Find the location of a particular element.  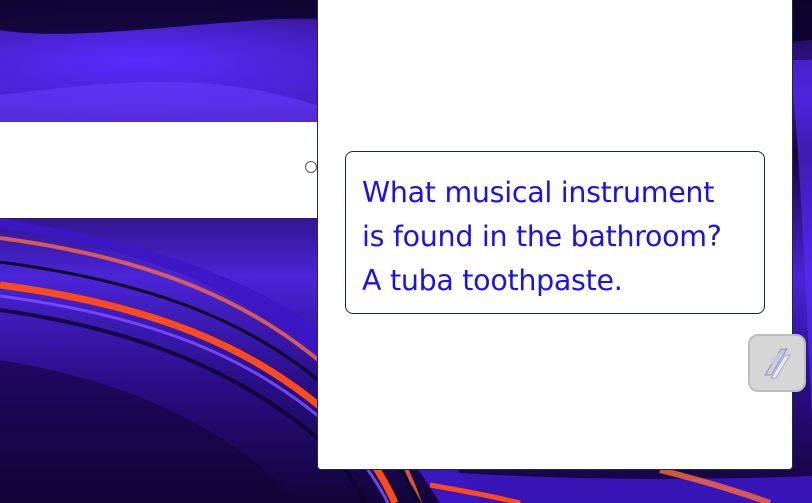

floating-app-button is located at coordinates (777, 363).